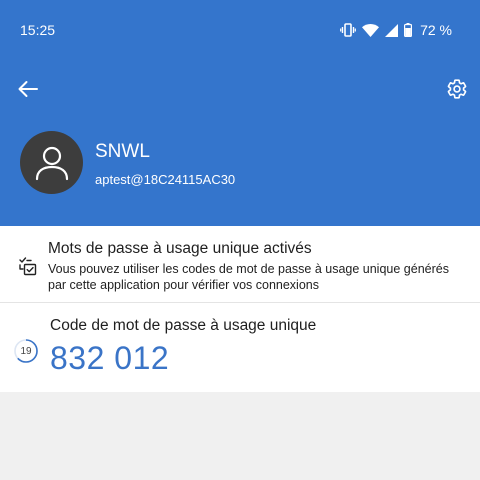  What do you see at coordinates (408, 30) in the screenshot?
I see `battery-icon` at bounding box center [408, 30].